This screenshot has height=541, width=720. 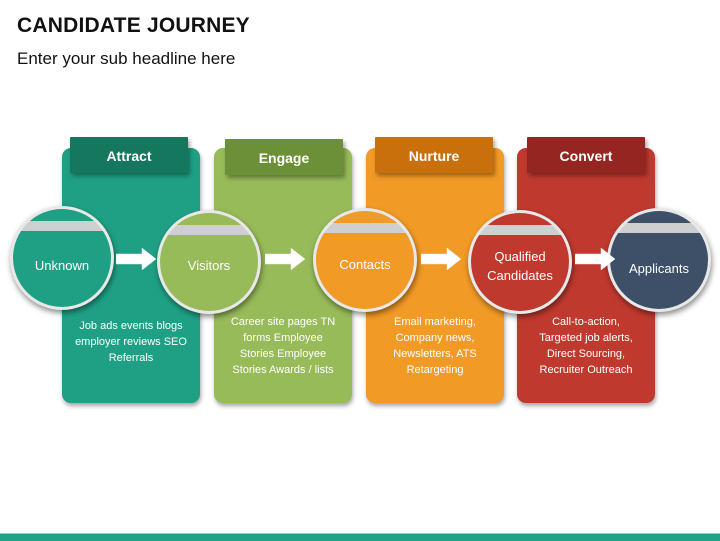 What do you see at coordinates (435, 370) in the screenshot?
I see `description-line: Retargeting` at bounding box center [435, 370].